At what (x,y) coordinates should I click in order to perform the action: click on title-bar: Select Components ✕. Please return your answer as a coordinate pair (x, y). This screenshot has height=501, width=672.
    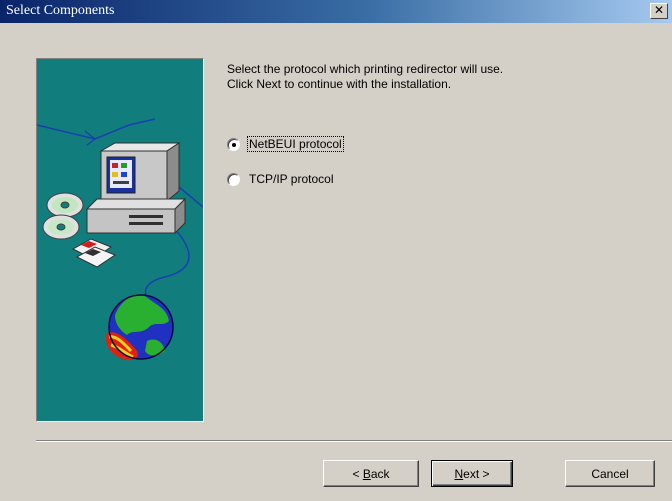
    Looking at the image, I should click on (336, 11).